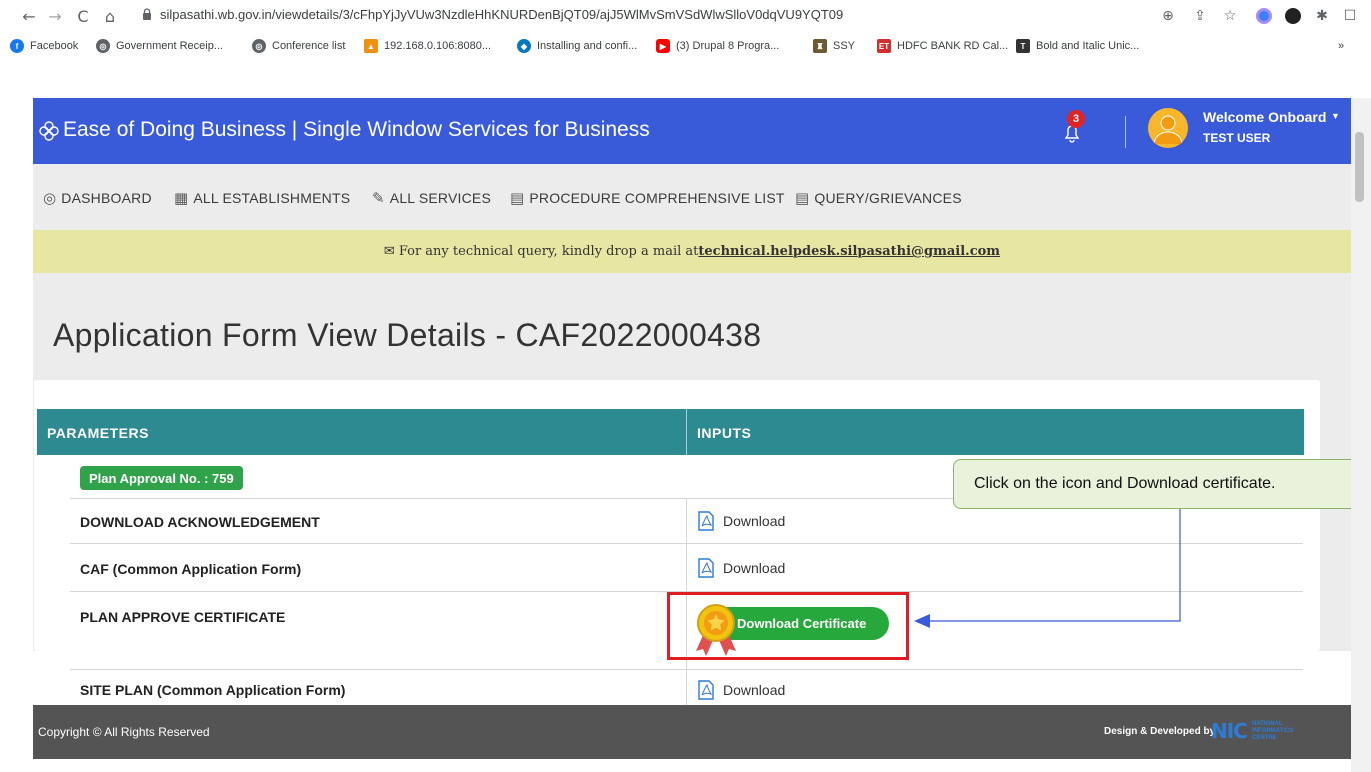 The height and width of the screenshot is (772, 1371). What do you see at coordinates (1023, 46) in the screenshot?
I see `text-icon: T` at bounding box center [1023, 46].